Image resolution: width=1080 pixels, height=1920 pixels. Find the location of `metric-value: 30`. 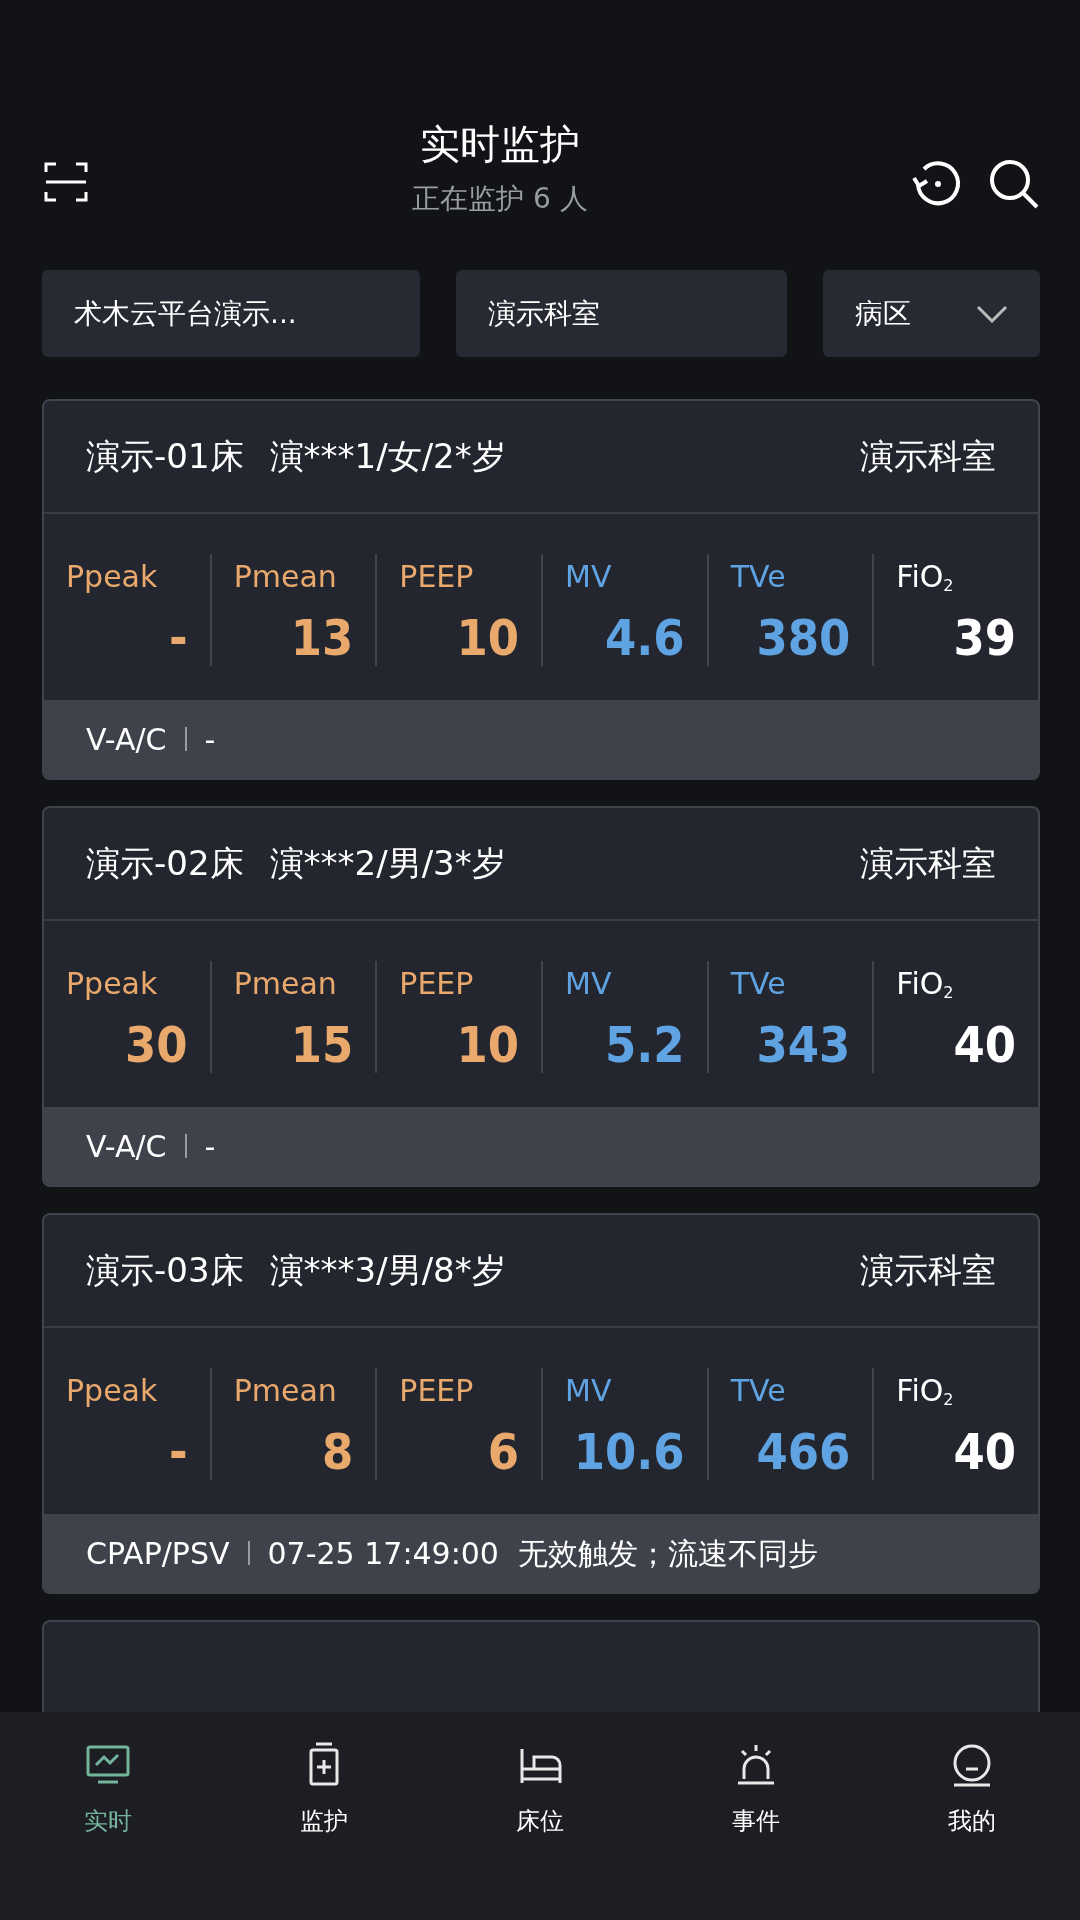

metric-value: 30 is located at coordinates (156, 1045).